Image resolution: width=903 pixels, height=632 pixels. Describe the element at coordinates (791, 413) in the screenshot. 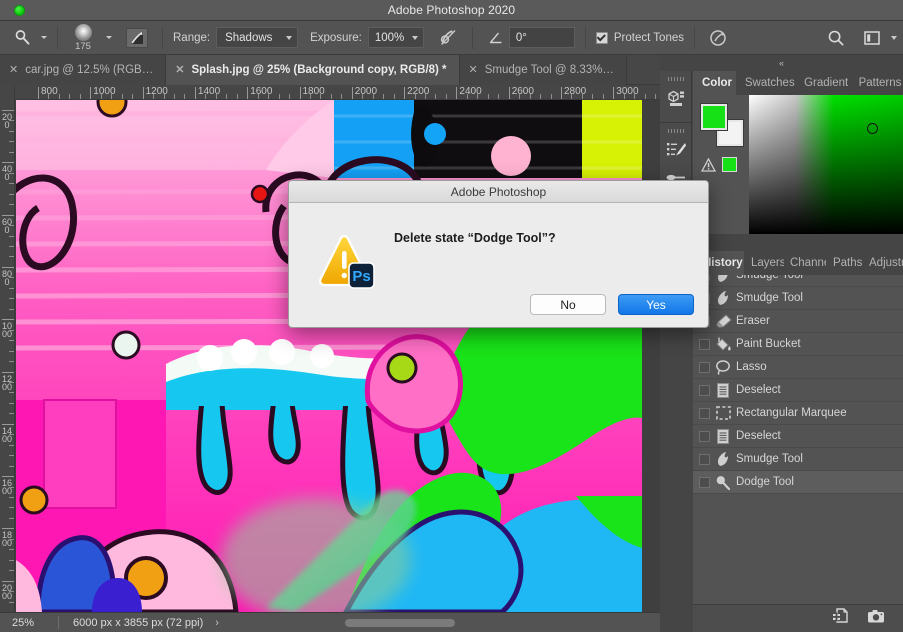

I see `history-state-label: Rectangular Marquee` at that location.